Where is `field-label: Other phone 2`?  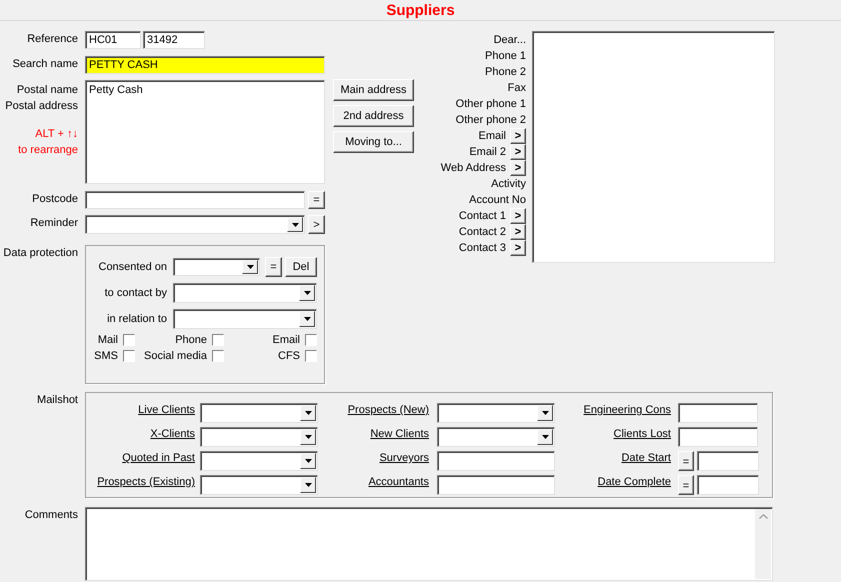
field-label: Other phone 2 is located at coordinates (491, 120).